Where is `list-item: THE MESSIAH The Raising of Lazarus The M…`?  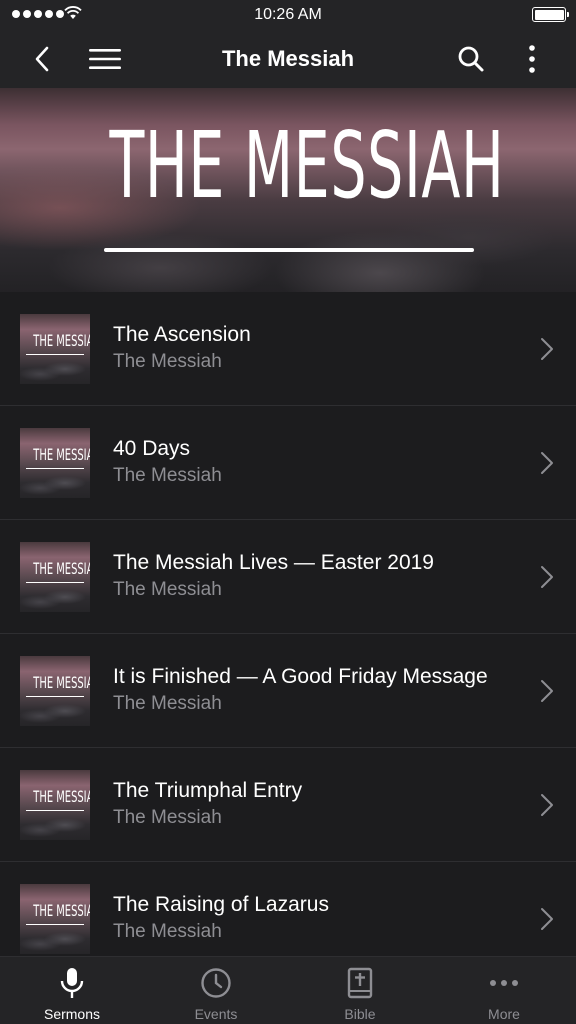
list-item: THE MESSIAH The Raising of Lazarus The M… is located at coordinates (288, 909).